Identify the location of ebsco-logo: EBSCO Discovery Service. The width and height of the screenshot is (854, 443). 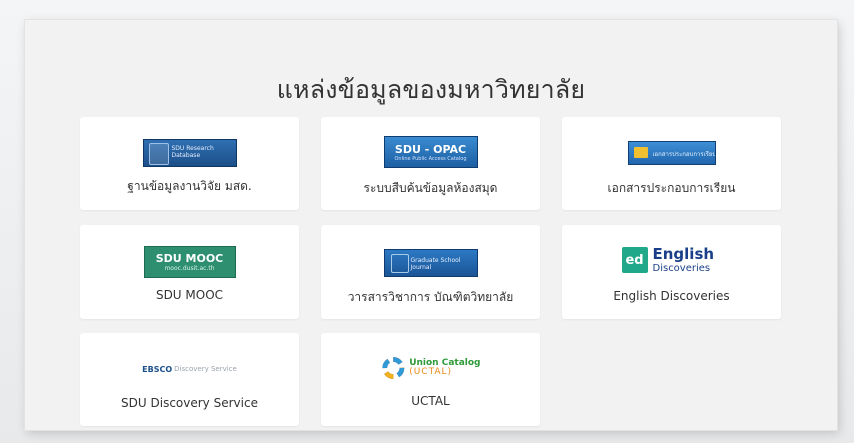
(189, 369).